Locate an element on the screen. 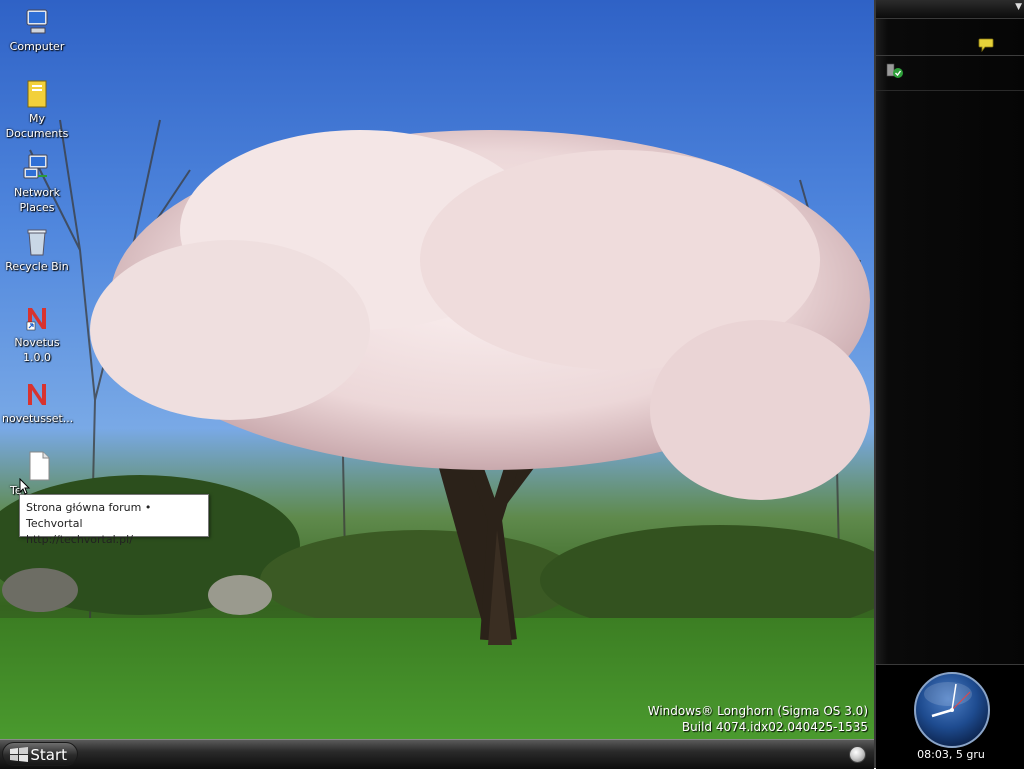 This screenshot has width=1024, height=769. novetus-app-icon is located at coordinates (36, 319).